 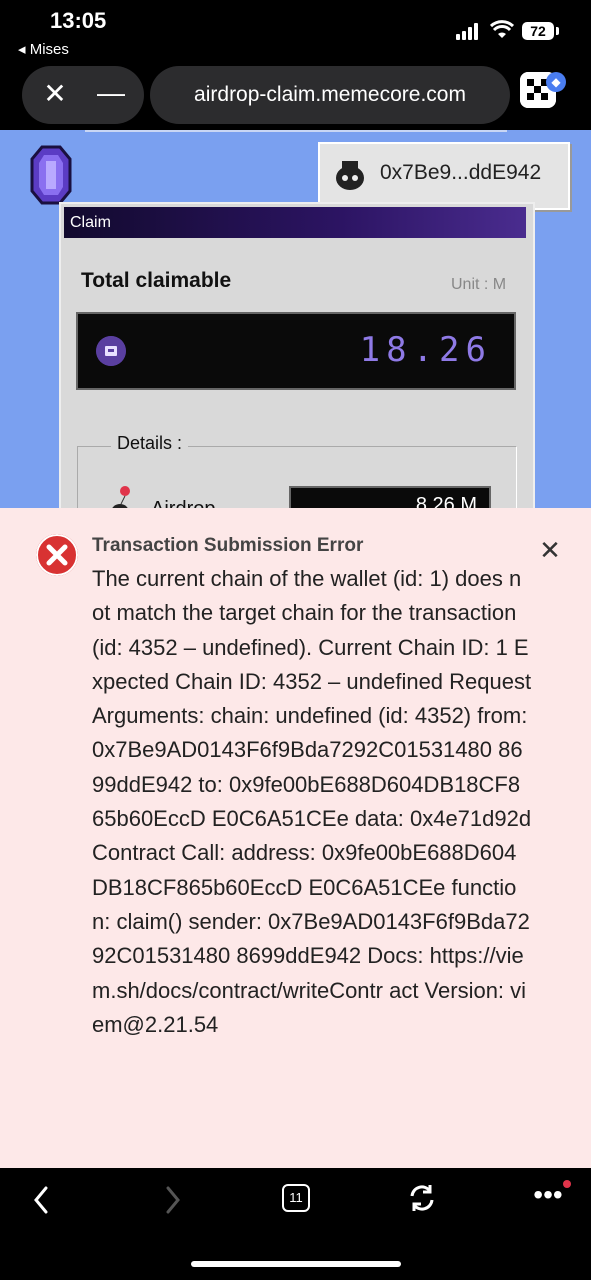 What do you see at coordinates (111, 351) in the screenshot?
I see `meme-token-icon` at bounding box center [111, 351].